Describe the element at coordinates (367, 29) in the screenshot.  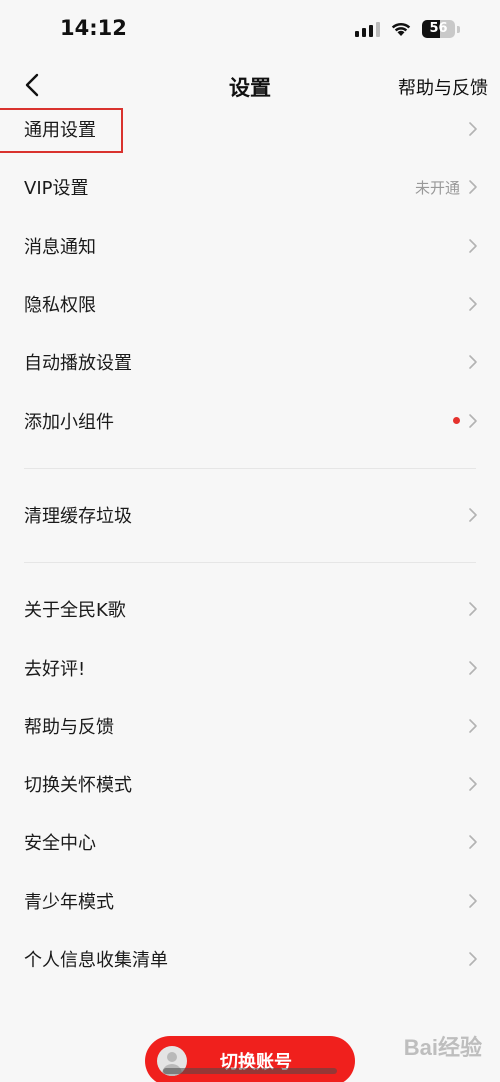
I see `signal-icon` at that location.